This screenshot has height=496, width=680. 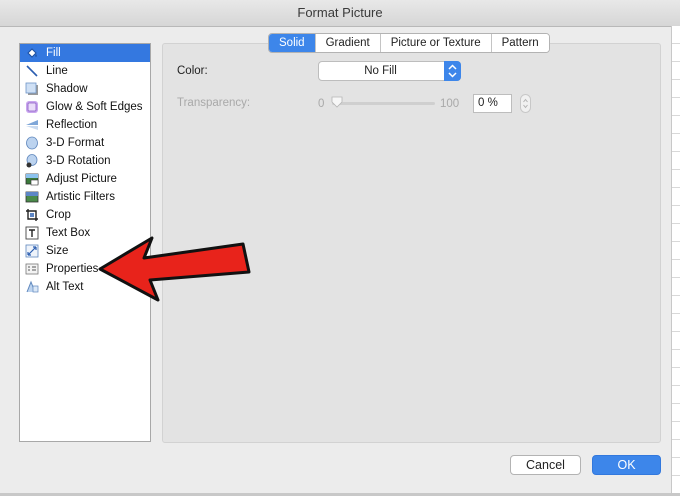 What do you see at coordinates (85, 215) in the screenshot?
I see `sidebar-item-crop: Crop` at bounding box center [85, 215].